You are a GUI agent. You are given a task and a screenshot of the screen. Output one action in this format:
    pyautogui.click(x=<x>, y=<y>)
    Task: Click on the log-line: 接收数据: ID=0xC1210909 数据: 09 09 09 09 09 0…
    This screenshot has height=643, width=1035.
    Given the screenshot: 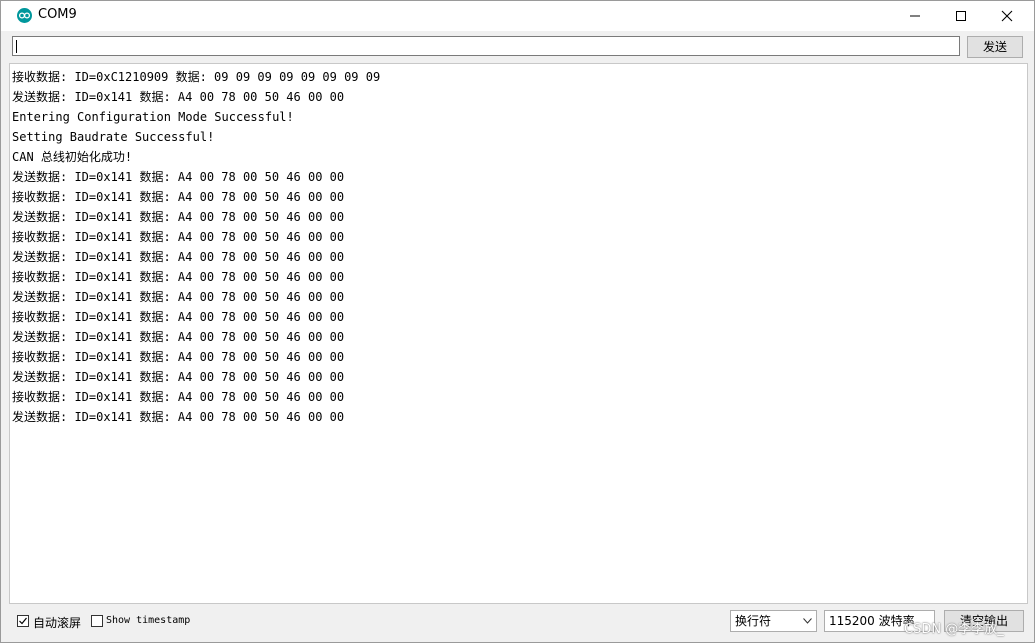 What is the action you would take?
    pyautogui.click(x=196, y=77)
    